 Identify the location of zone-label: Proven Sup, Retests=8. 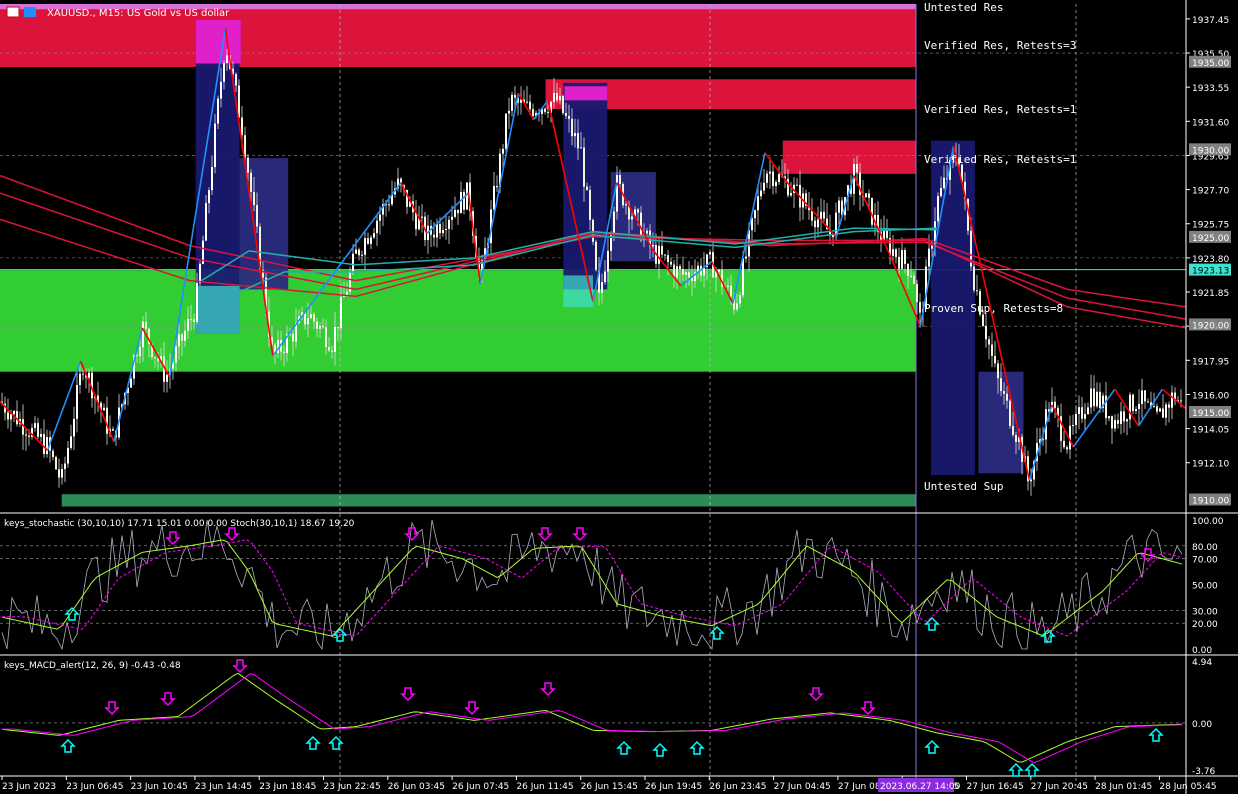
(993, 308).